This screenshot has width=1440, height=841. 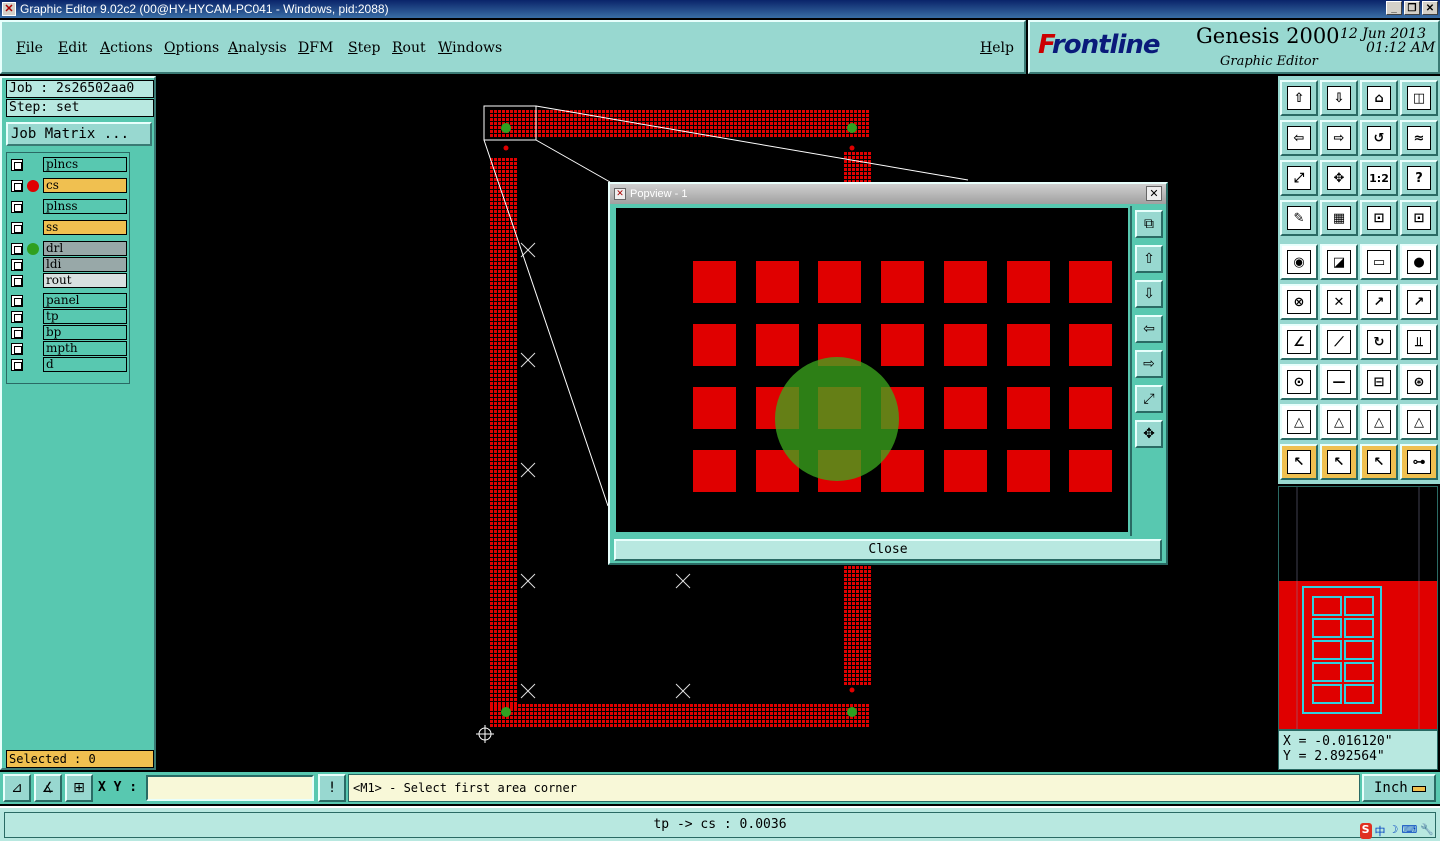 What do you see at coordinates (1379, 302) in the screenshot?
I see `line-add-icon: ↗` at bounding box center [1379, 302].